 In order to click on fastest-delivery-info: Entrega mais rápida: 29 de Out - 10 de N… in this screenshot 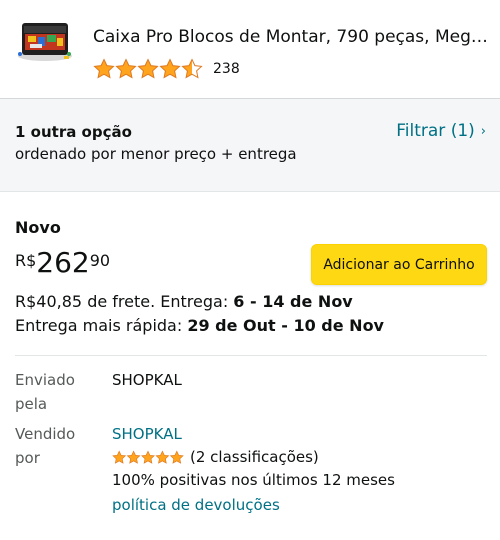, I will do `click(199, 325)`.